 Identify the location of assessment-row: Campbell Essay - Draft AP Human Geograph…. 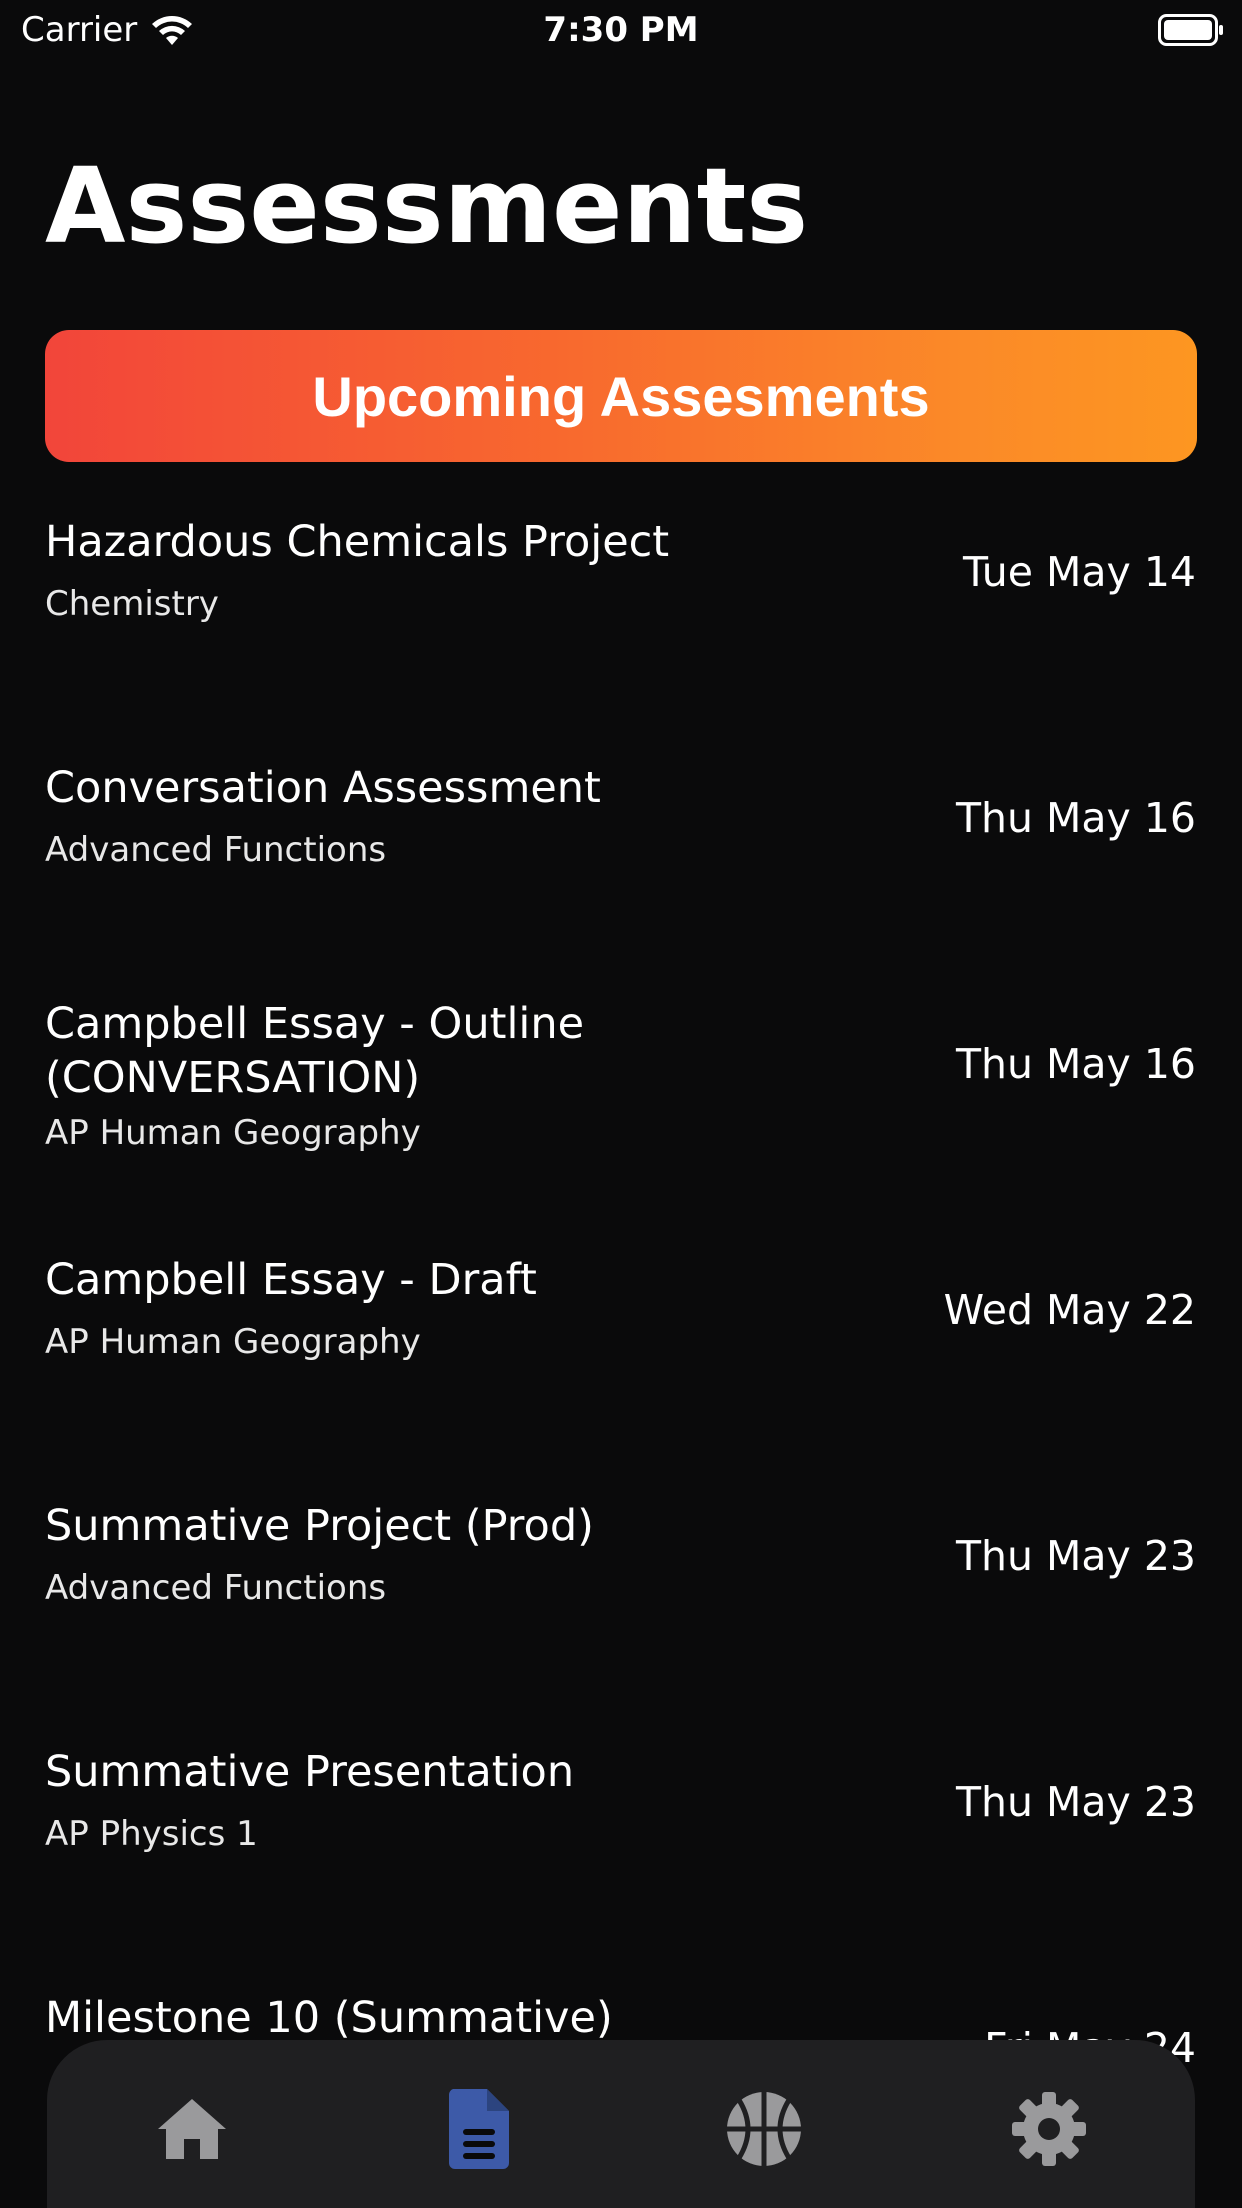
(621, 1366).